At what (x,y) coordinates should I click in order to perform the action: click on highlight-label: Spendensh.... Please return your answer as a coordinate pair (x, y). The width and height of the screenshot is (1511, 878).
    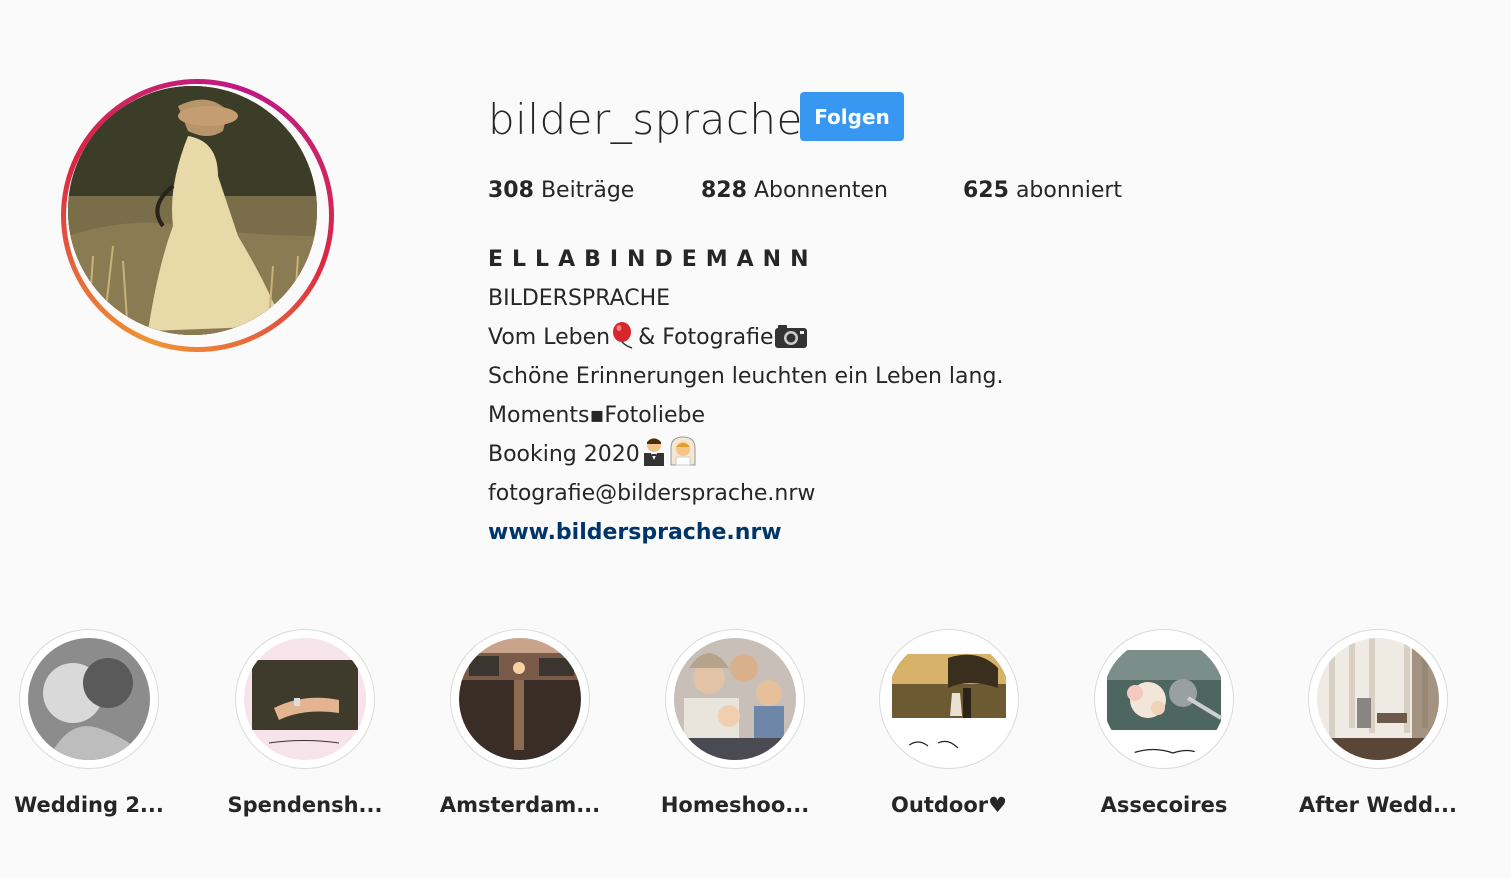
    Looking at the image, I should click on (305, 805).